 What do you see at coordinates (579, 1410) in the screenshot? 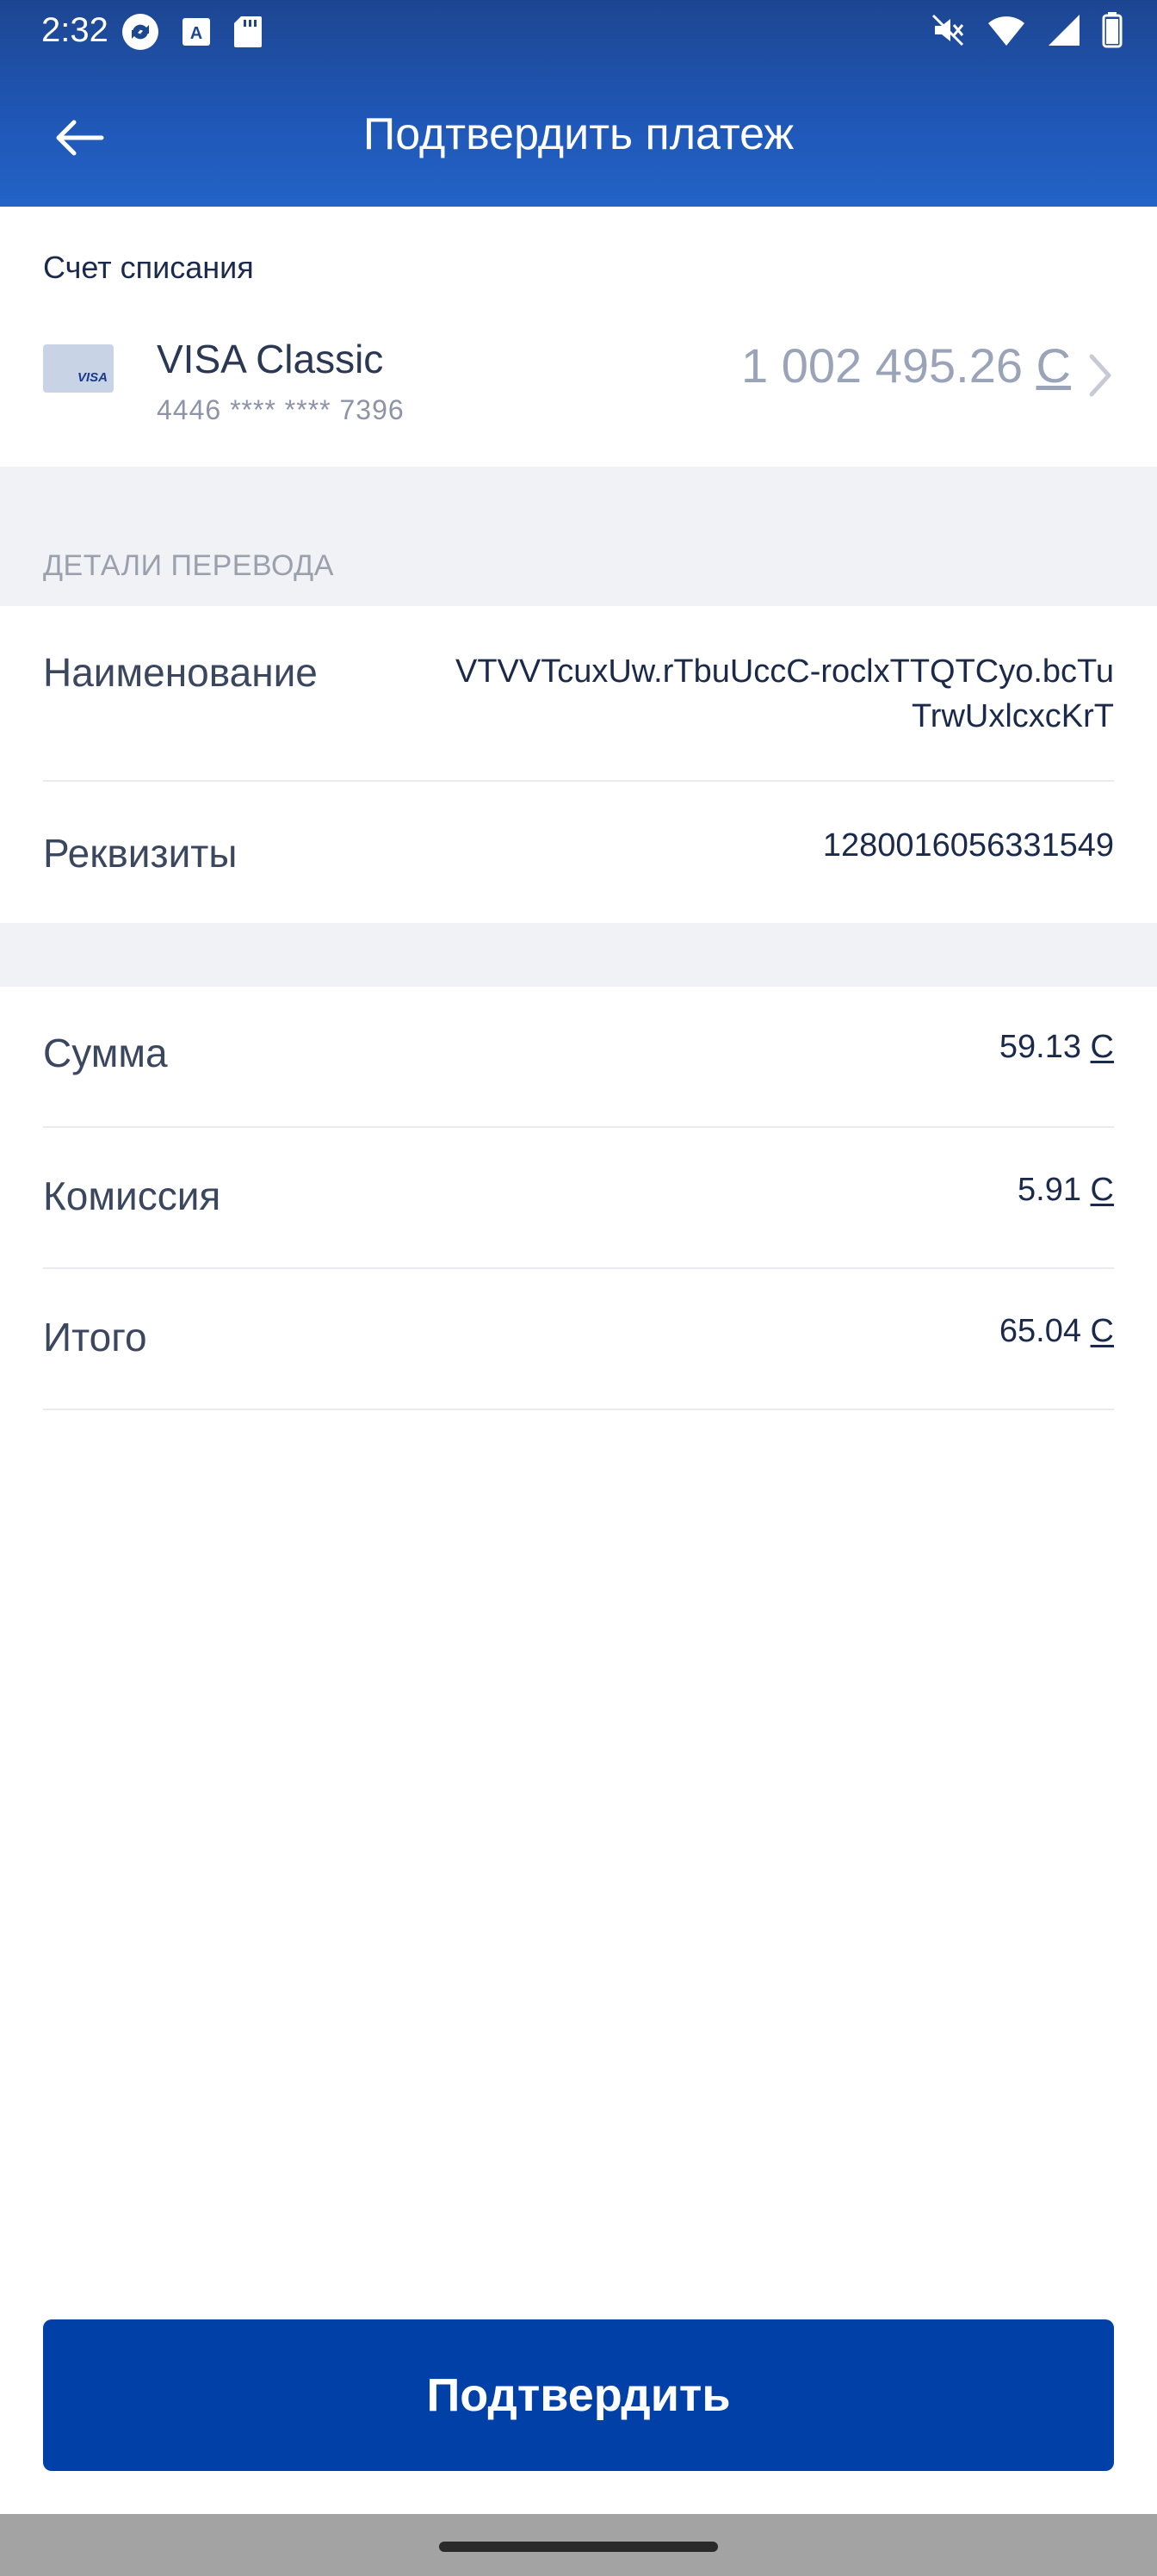
I see `divider` at bounding box center [579, 1410].